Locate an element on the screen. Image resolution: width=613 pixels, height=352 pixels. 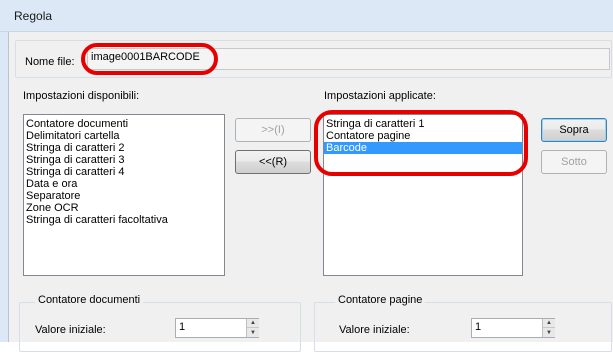
document-start-stepper: ▲ ▼ is located at coordinates (252, 328).